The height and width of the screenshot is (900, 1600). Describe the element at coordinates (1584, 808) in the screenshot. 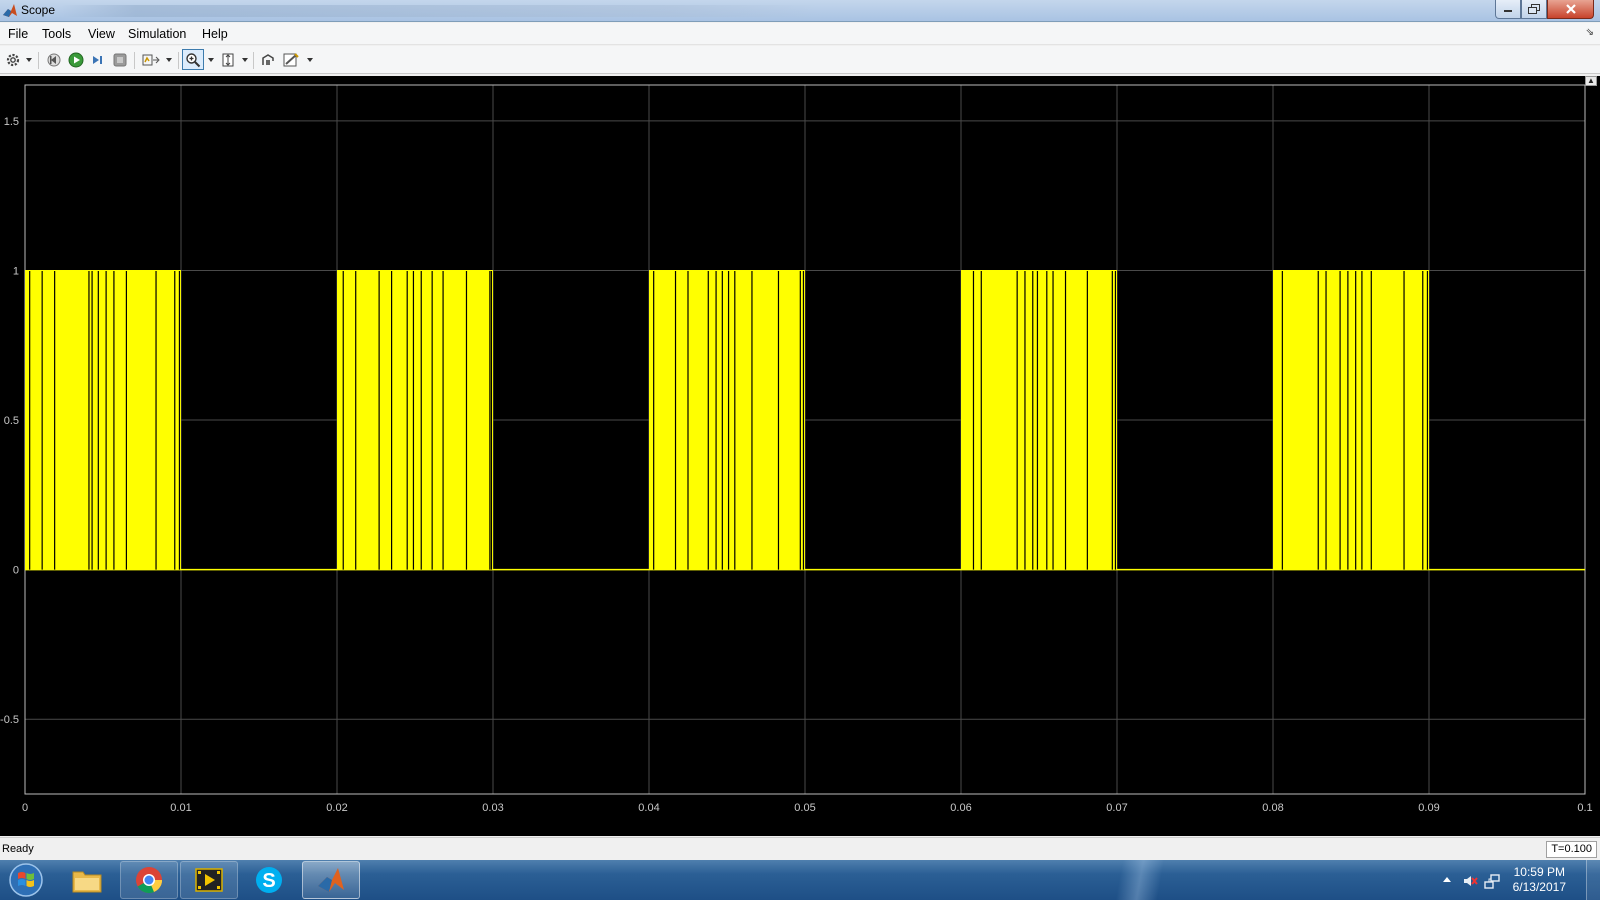

I see `x-tick-label: 0.1` at that location.